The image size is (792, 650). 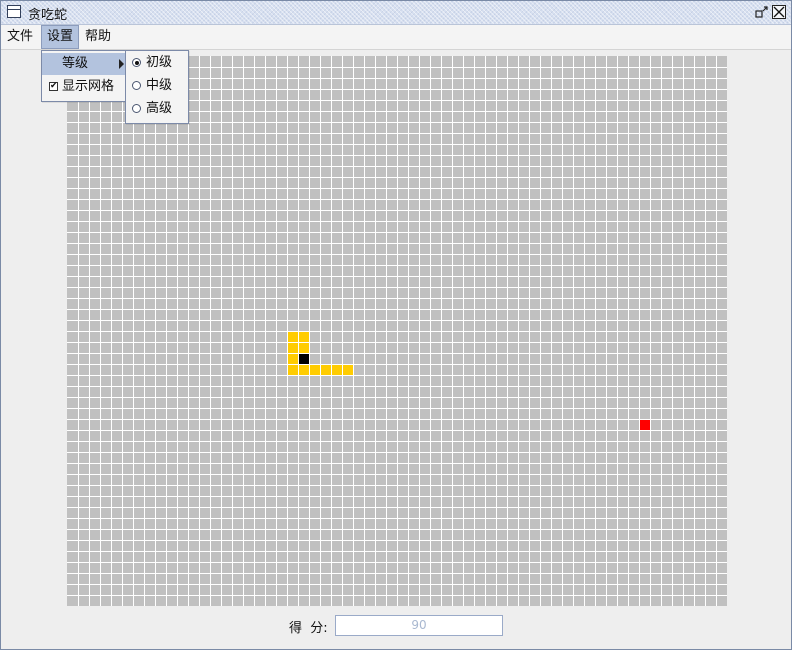 What do you see at coordinates (396, 37) in the screenshot?
I see `menu-bar: 文件 设置 帮助` at bounding box center [396, 37].